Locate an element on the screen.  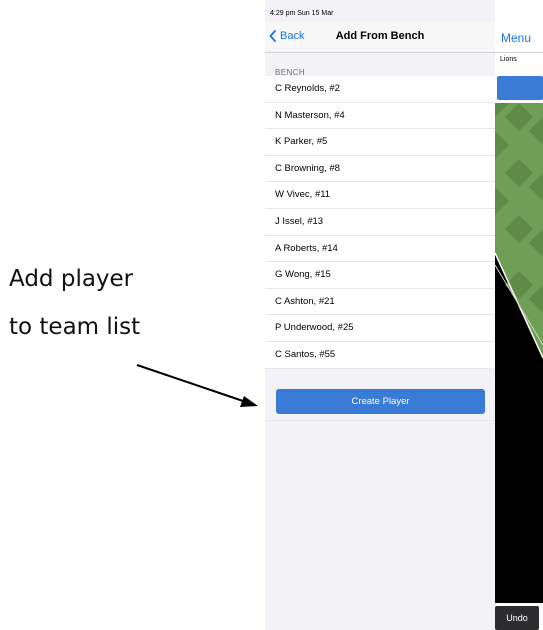
undo-button: Undo is located at coordinates (517, 618).